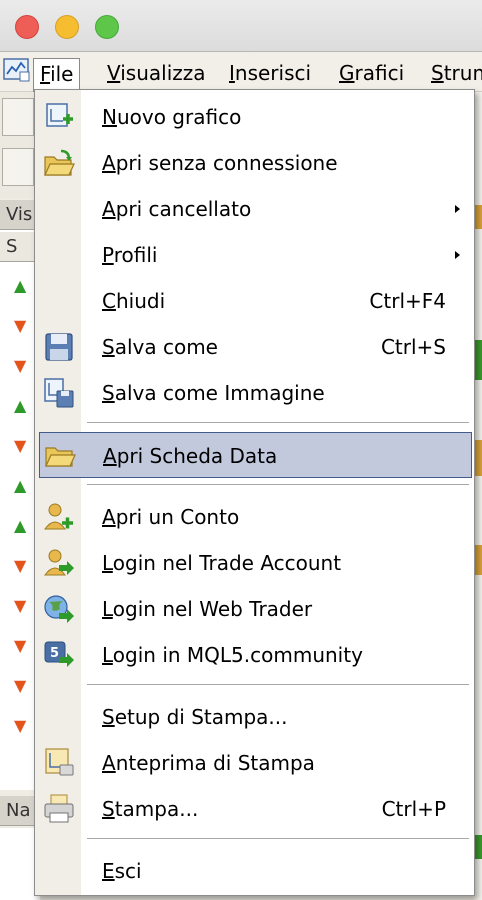 This screenshot has width=482, height=900. Describe the element at coordinates (67, 27) in the screenshot. I see `minimize-window-button` at that location.